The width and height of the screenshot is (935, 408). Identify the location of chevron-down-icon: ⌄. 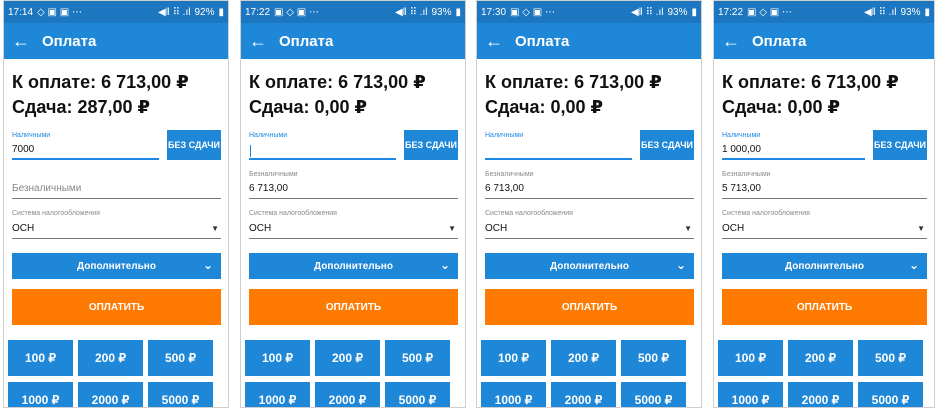
(680, 265).